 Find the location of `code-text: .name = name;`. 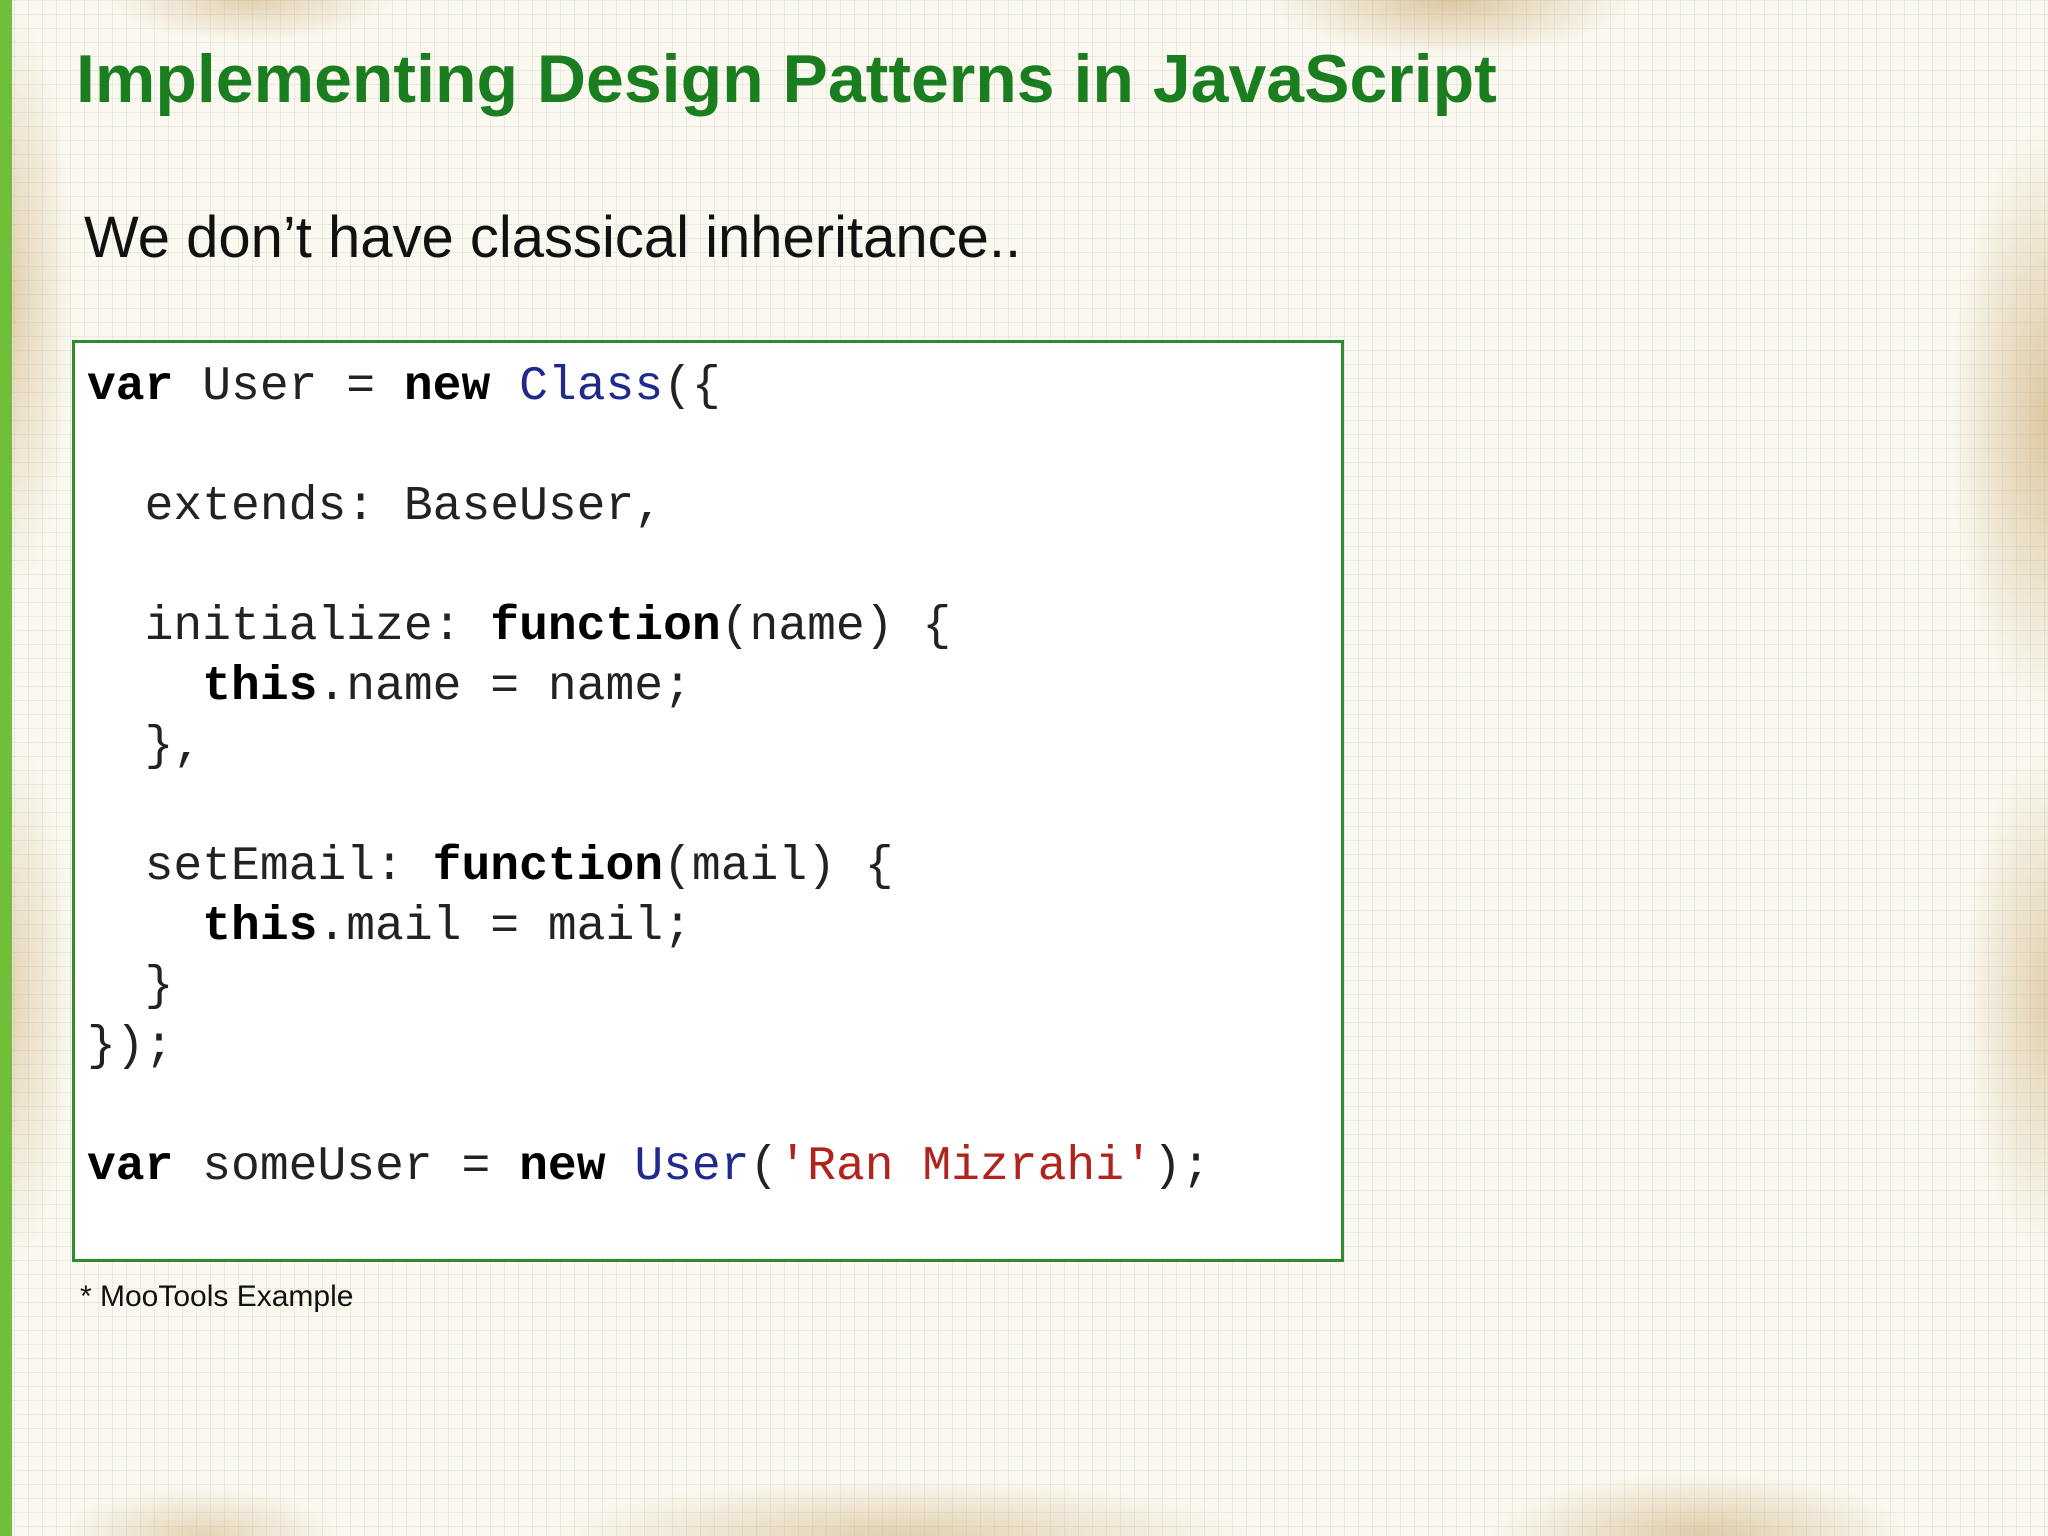

code-text: .name = name; is located at coordinates (504, 687).